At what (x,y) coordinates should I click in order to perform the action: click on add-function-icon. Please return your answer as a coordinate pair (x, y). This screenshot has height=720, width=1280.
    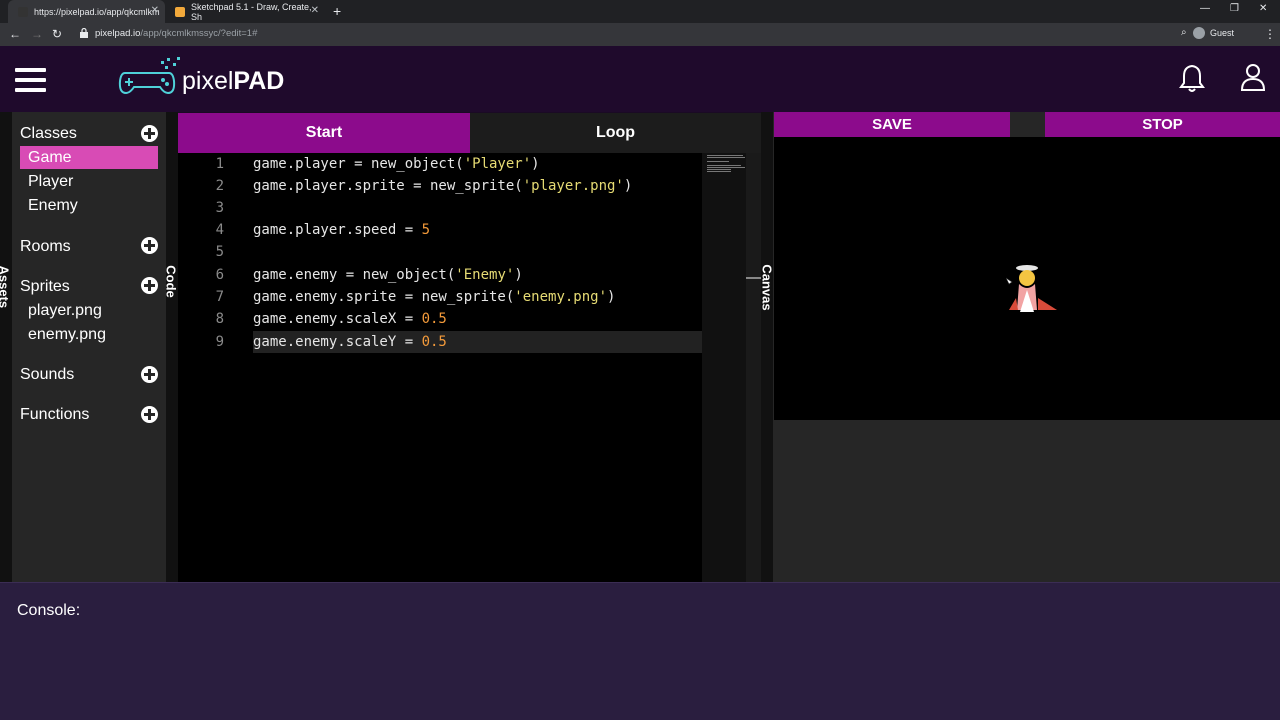
    Looking at the image, I should click on (149, 414).